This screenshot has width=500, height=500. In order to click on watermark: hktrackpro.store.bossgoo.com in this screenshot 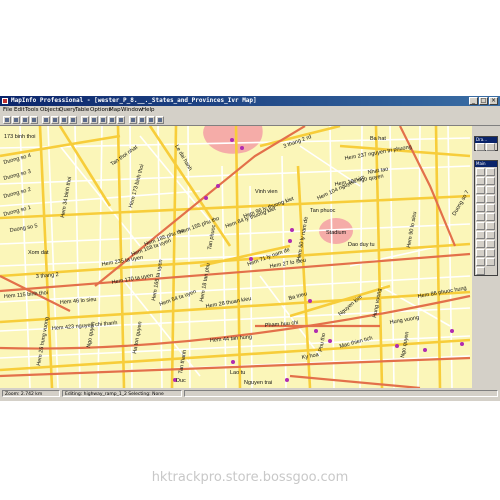, I will do `click(250, 477)`.